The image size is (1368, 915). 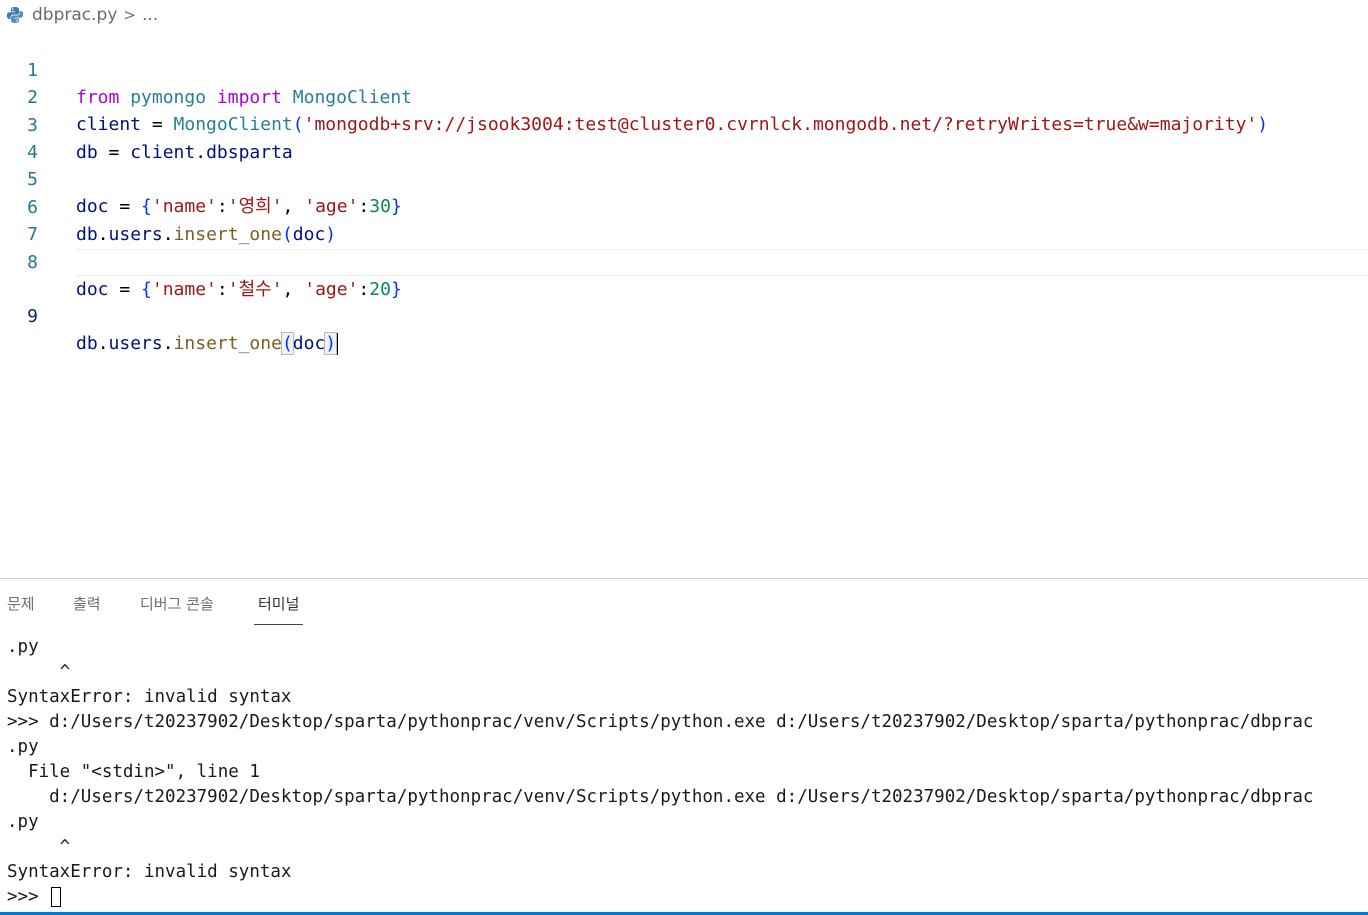 What do you see at coordinates (279, 609) in the screenshot?
I see `tab-terminal: 터미널` at bounding box center [279, 609].